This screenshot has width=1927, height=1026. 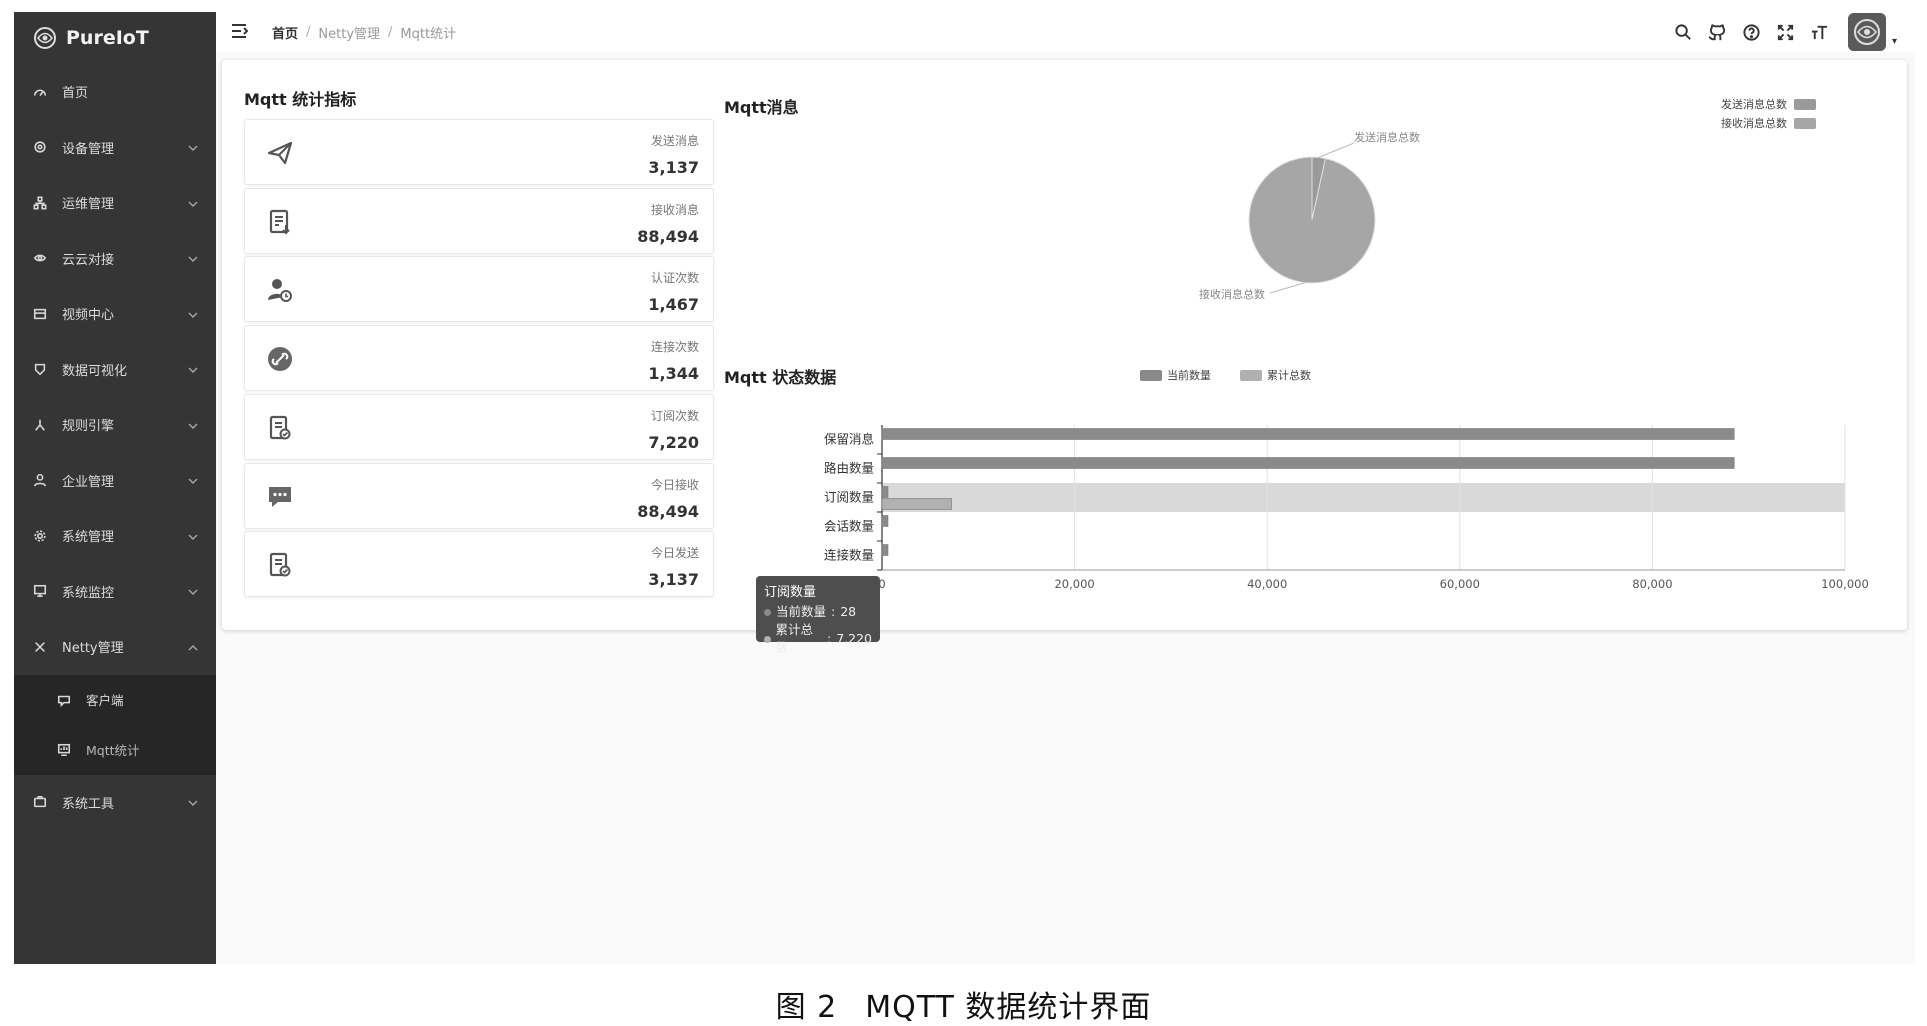 I want to click on client-icon, so click(x=64, y=700).